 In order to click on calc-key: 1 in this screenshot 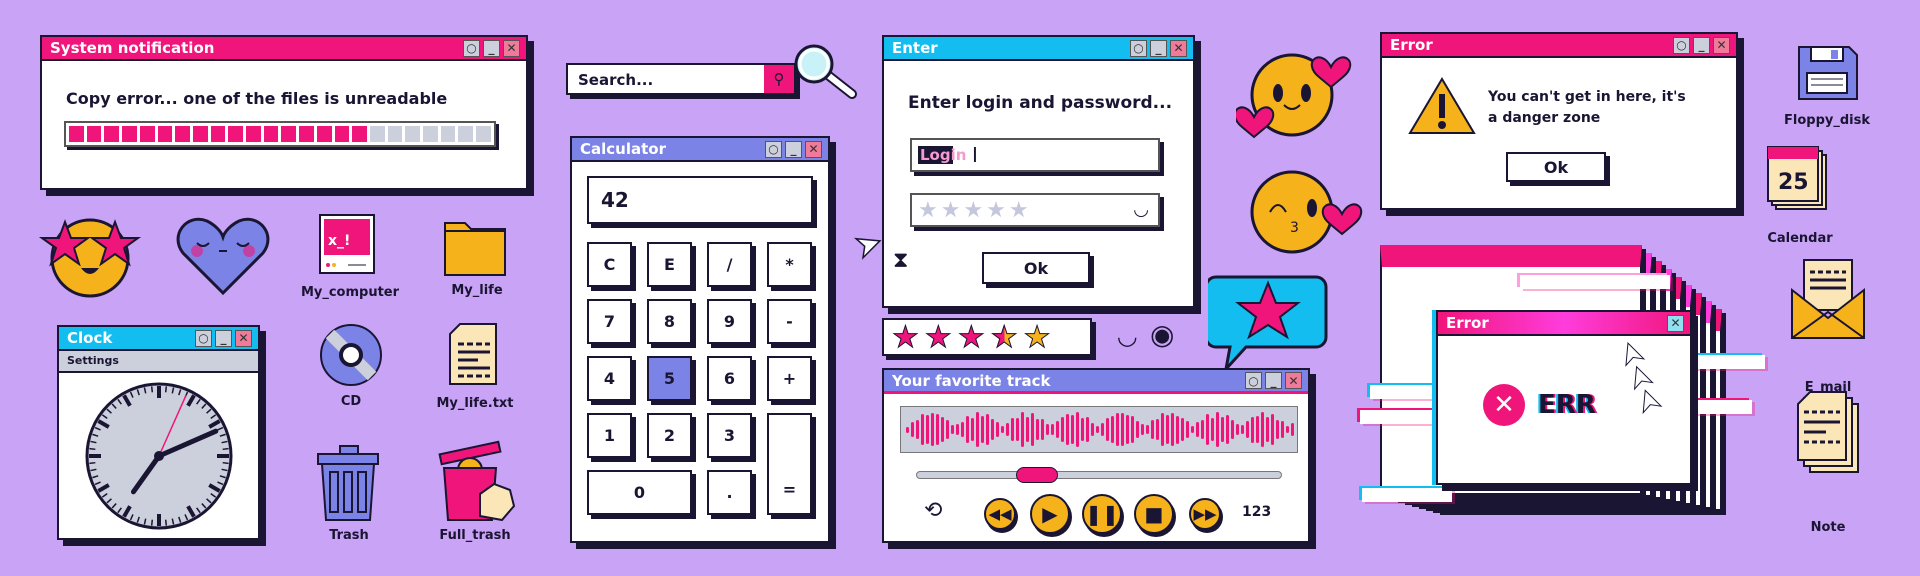, I will do `click(609, 435)`.